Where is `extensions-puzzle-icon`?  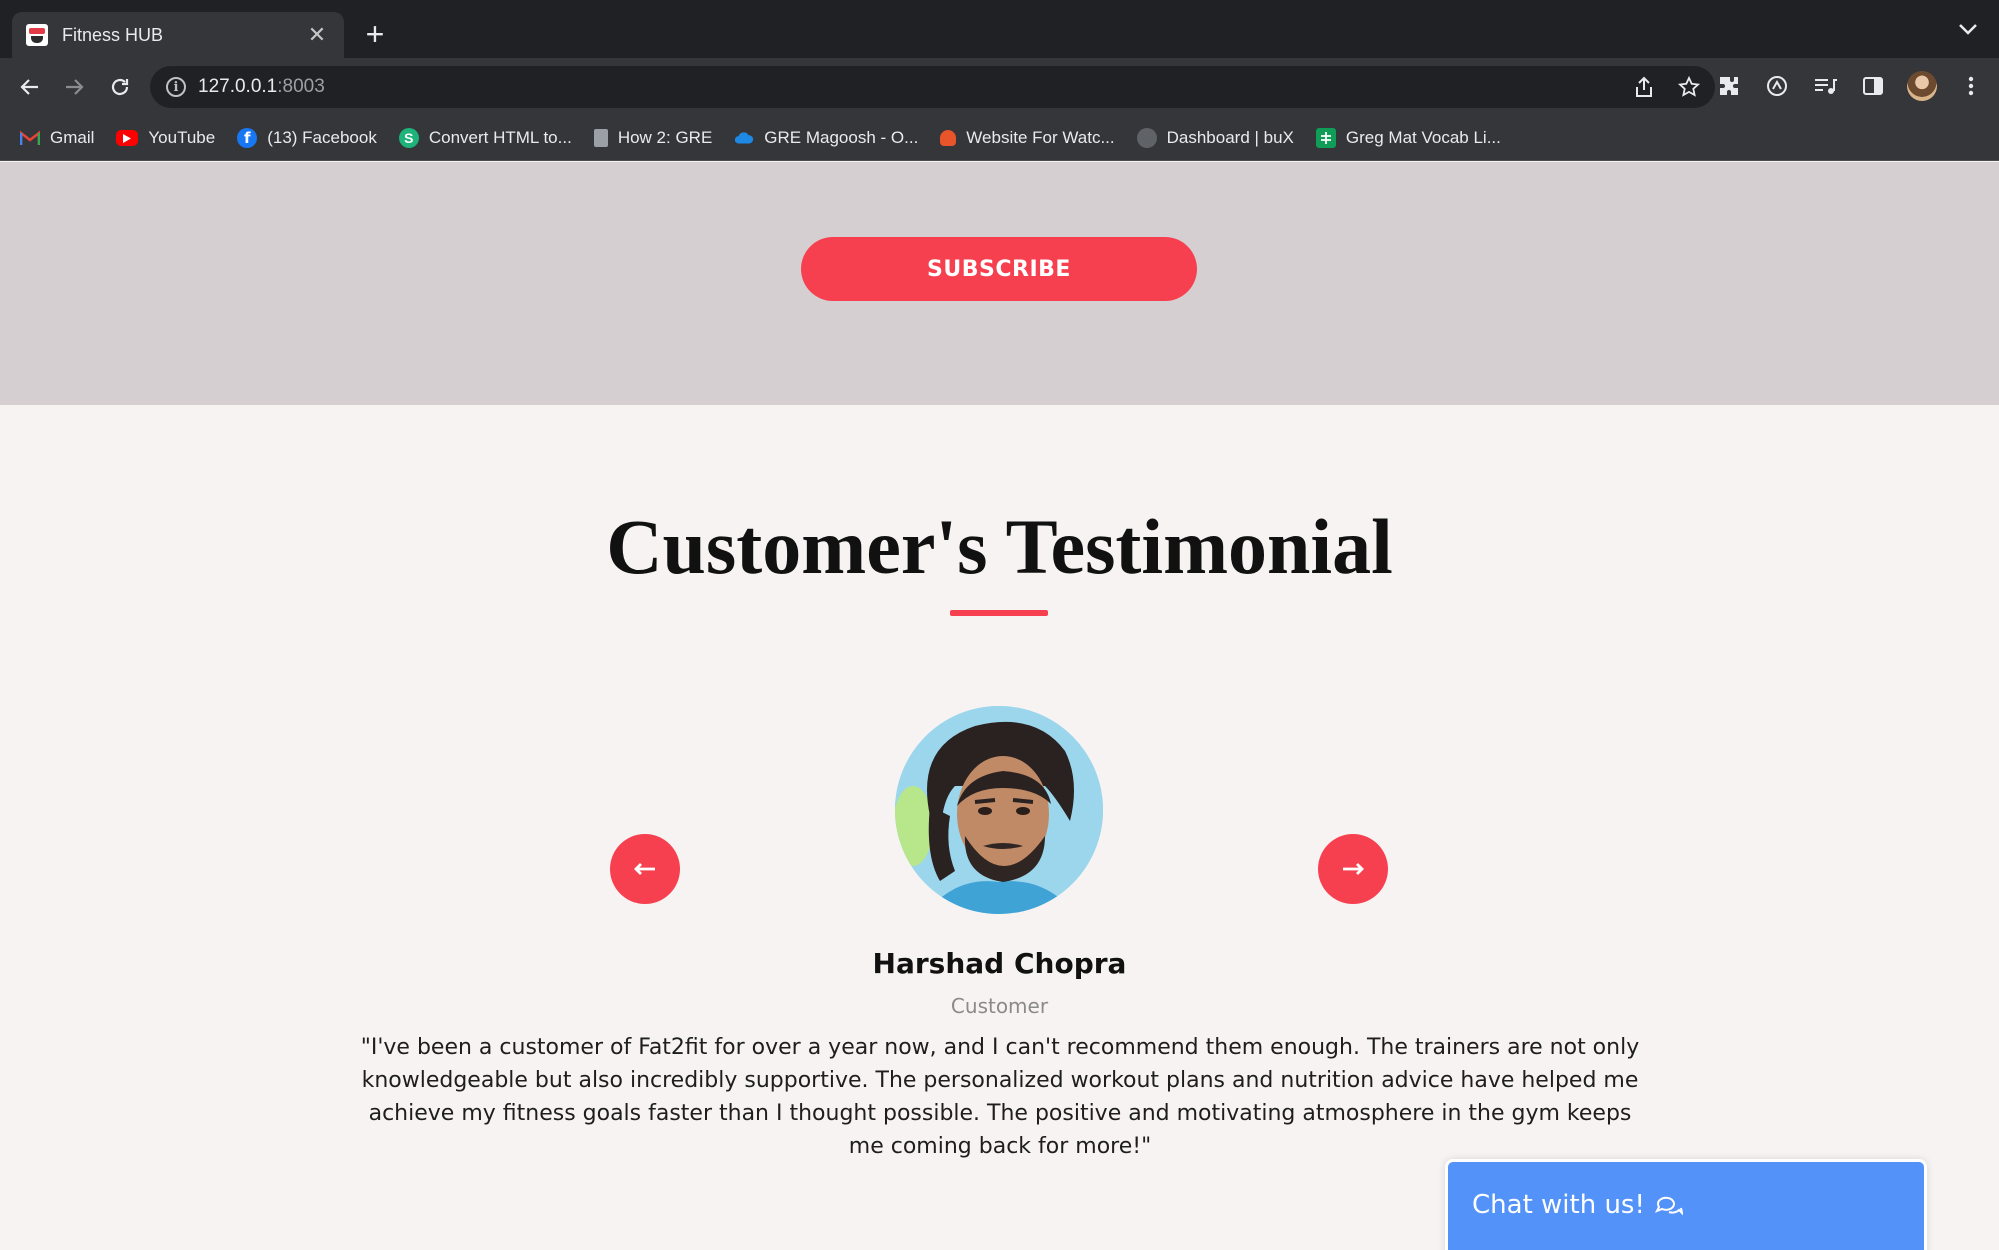 extensions-puzzle-icon is located at coordinates (1729, 86).